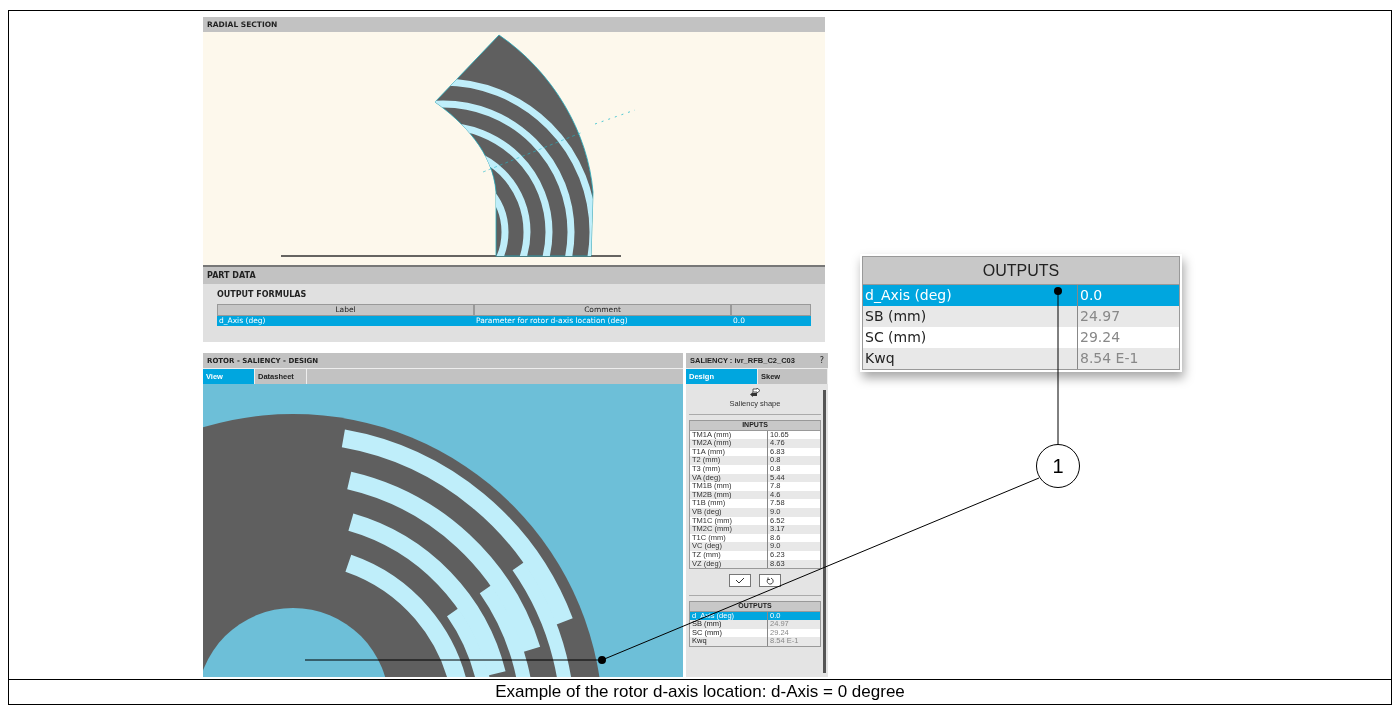 The image size is (1400, 705). I want to click on reset-button, so click(770, 581).